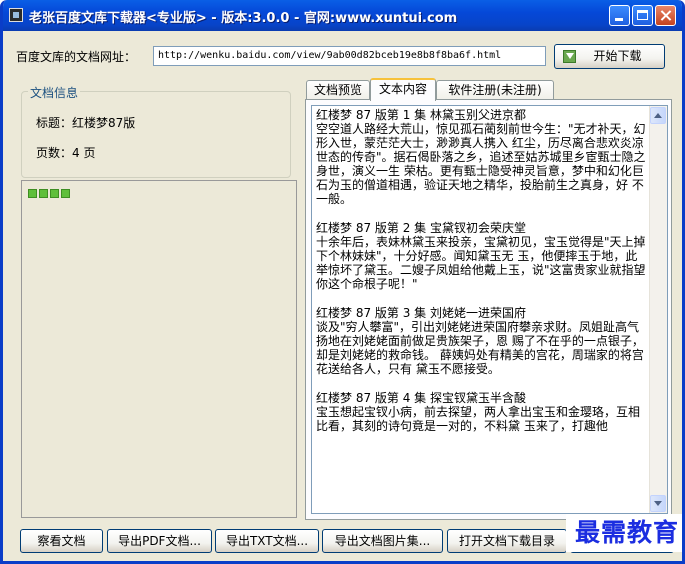 The image size is (685, 564). Describe the element at coordinates (619, 15) in the screenshot. I see `minimize-button` at that location.